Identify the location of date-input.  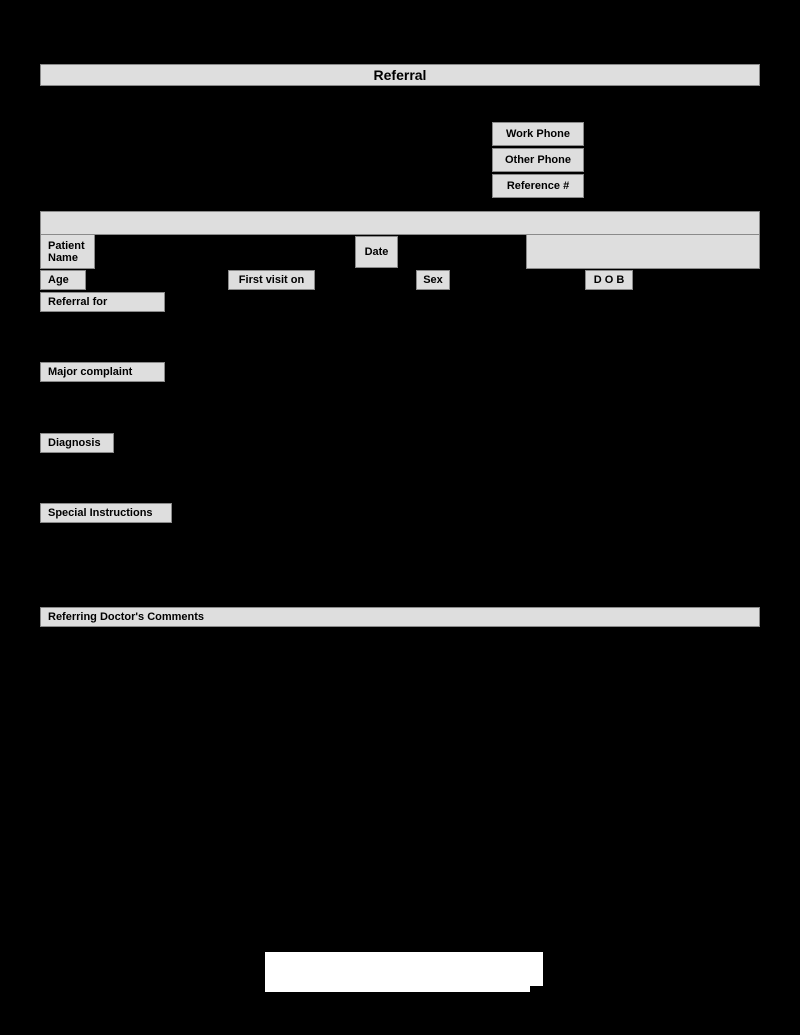
(643, 251).